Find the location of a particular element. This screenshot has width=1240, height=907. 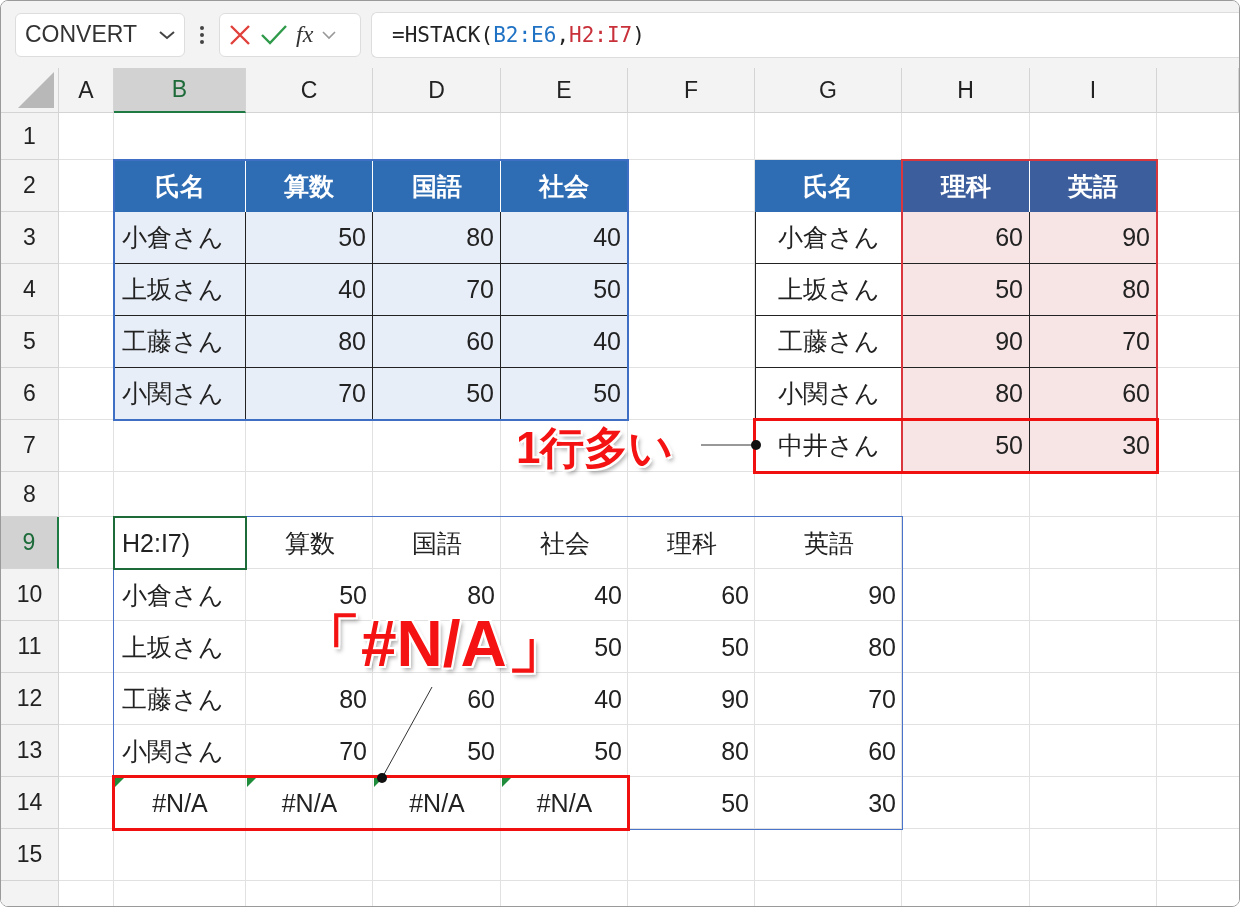

row-header: 8 is located at coordinates (30, 494).